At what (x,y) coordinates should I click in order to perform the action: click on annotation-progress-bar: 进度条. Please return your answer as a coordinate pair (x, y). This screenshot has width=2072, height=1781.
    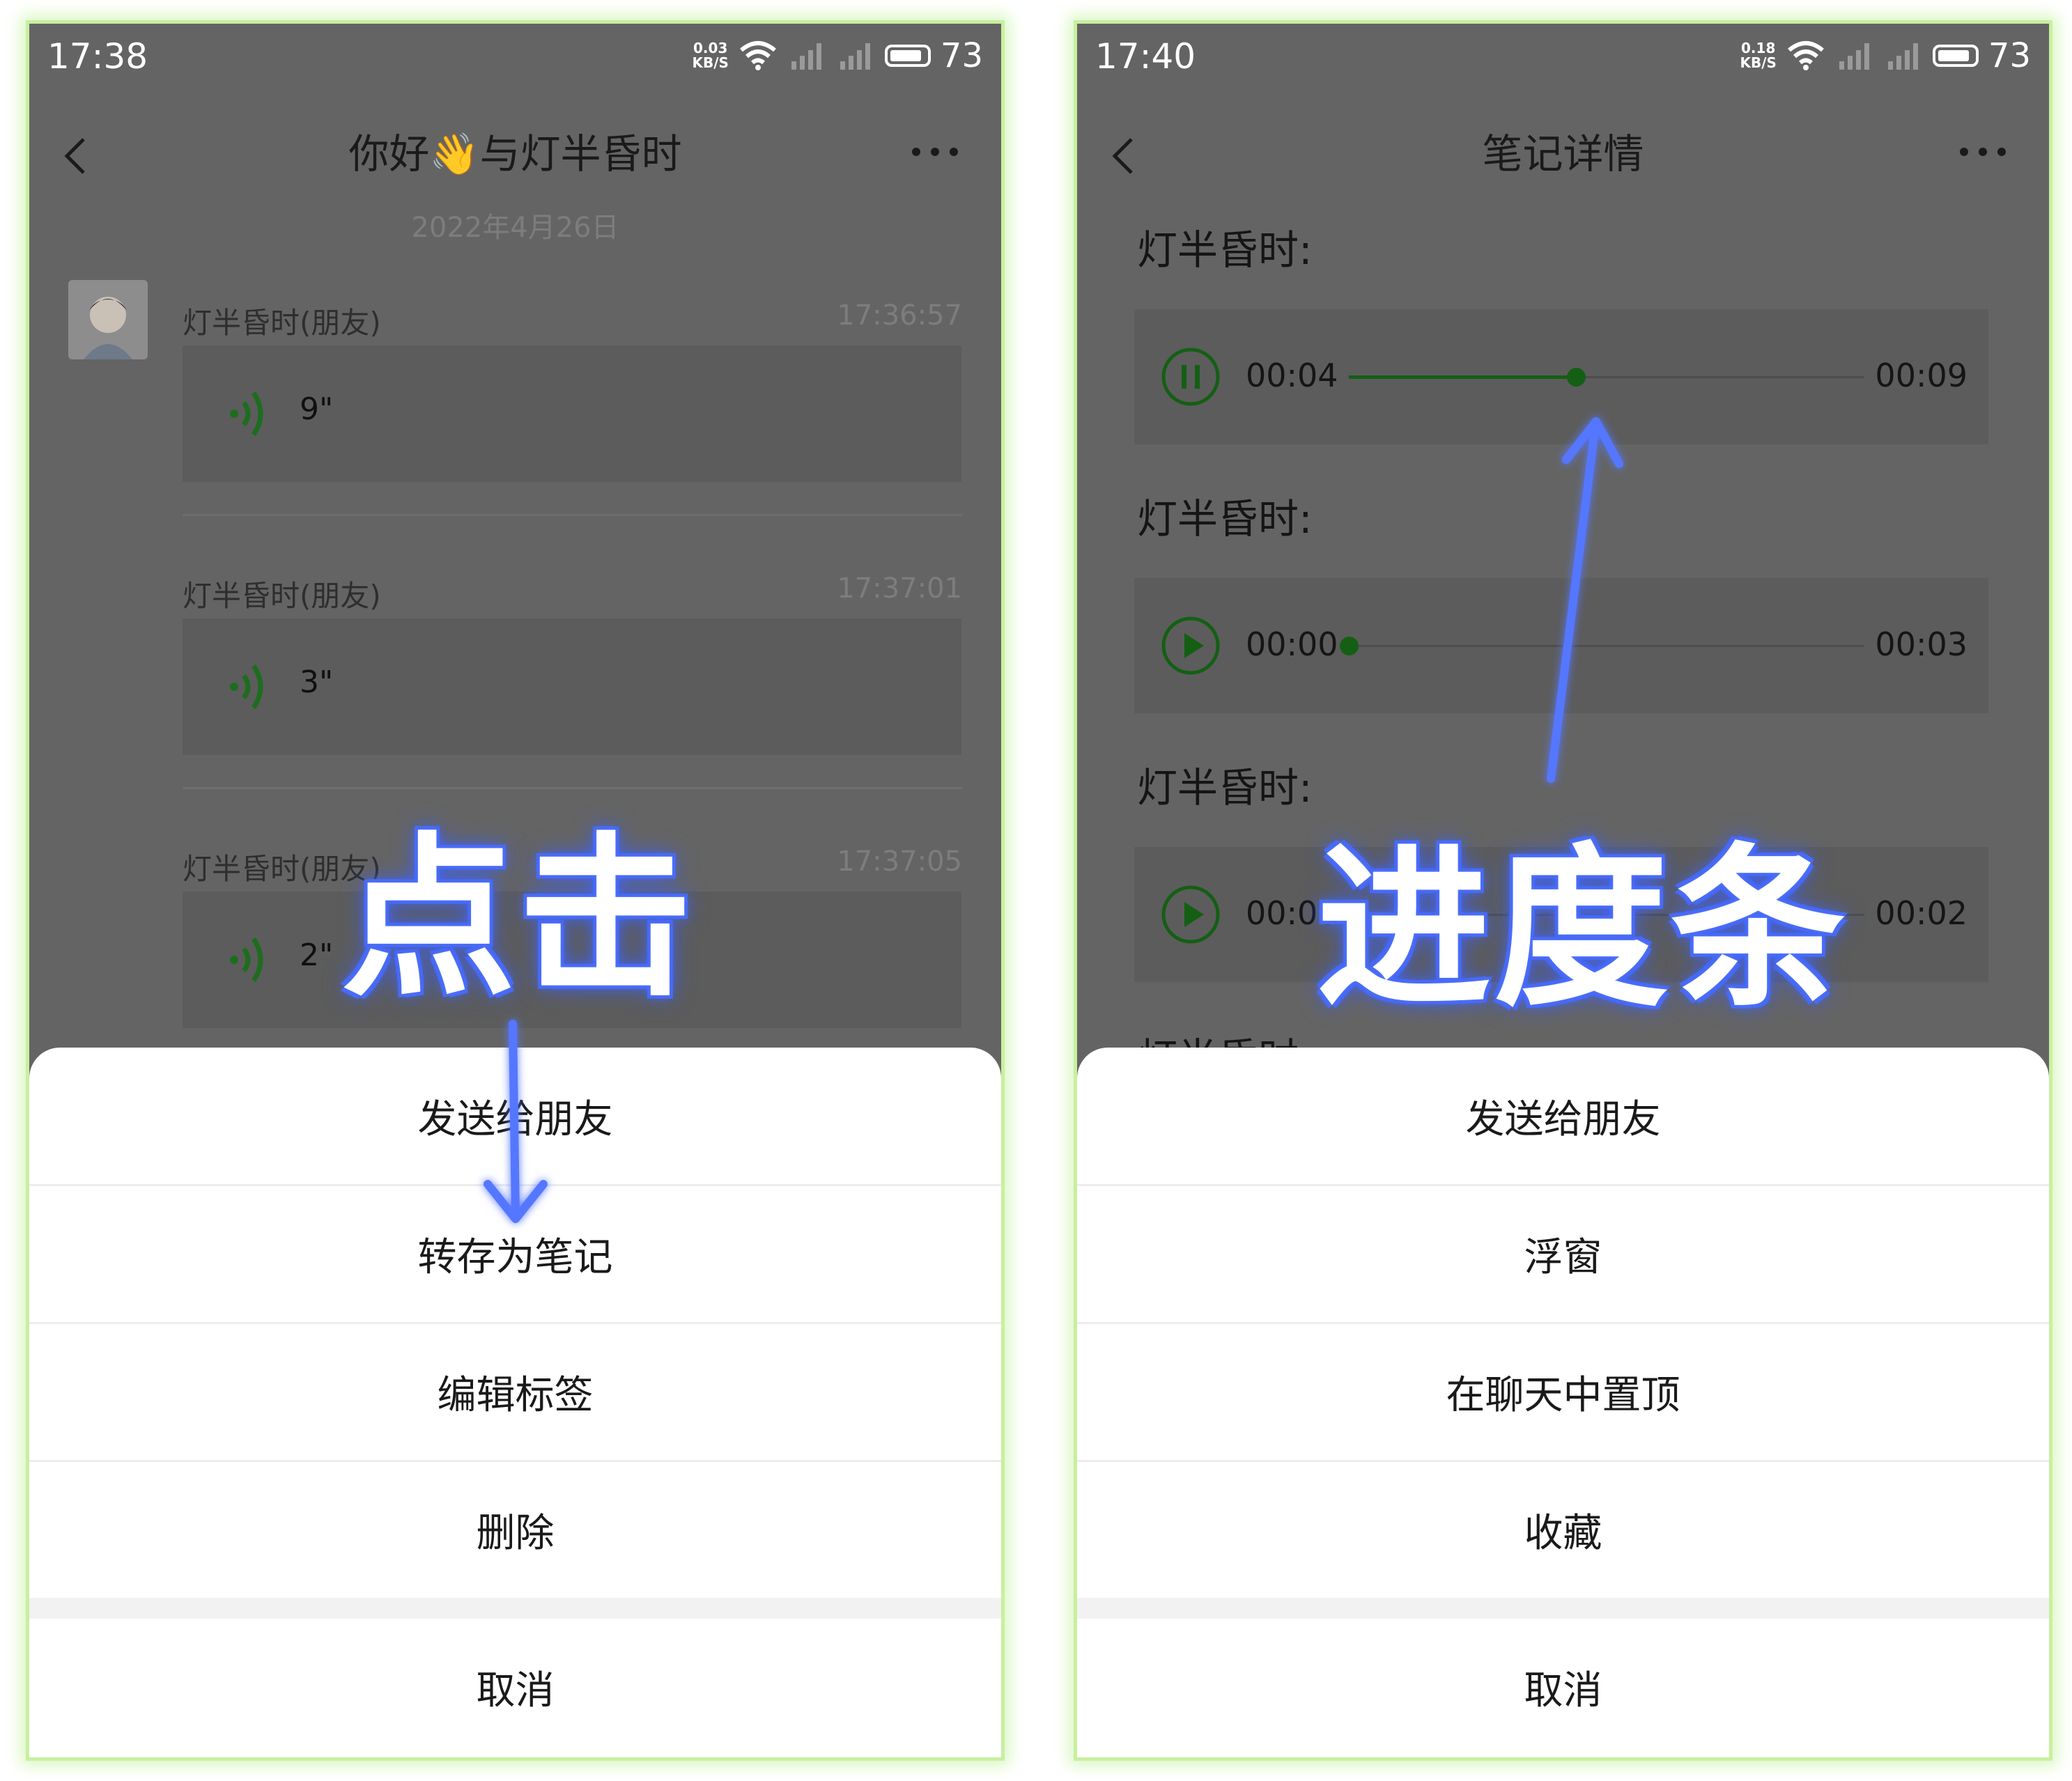
    Looking at the image, I should click on (1582, 928).